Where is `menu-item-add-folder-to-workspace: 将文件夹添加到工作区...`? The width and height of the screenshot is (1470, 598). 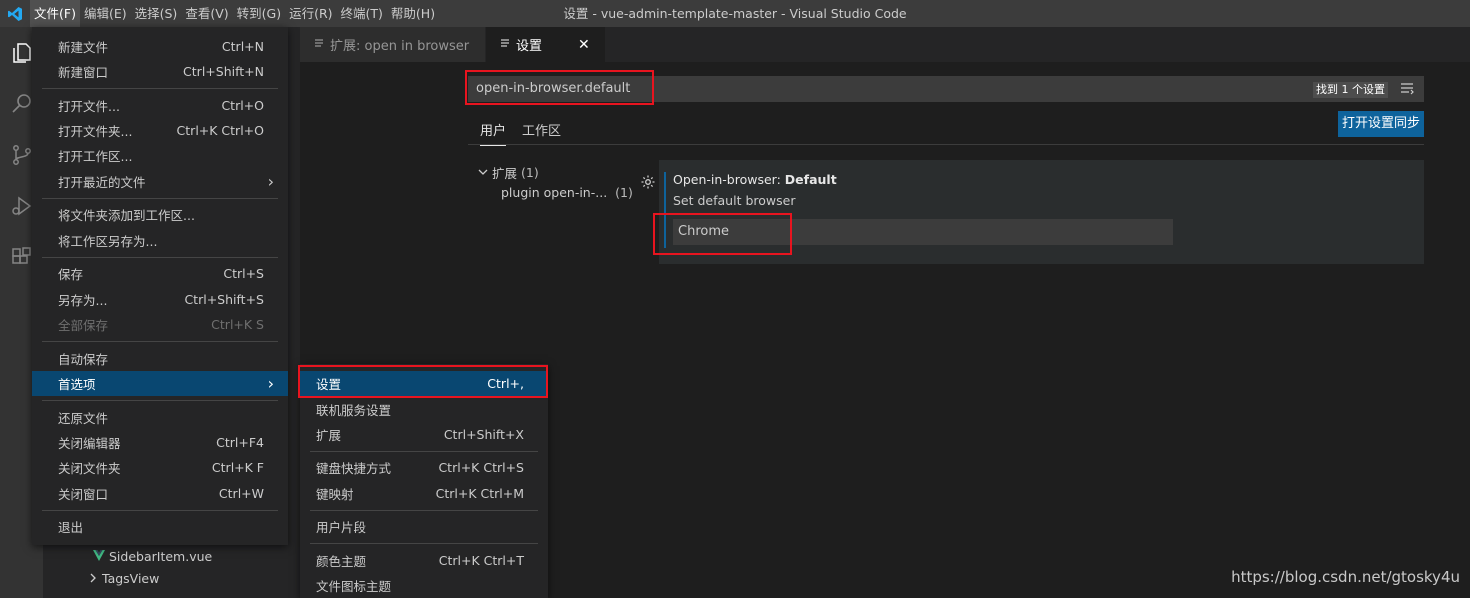
menu-item-add-folder-to-workspace: 将文件夹添加到工作区... is located at coordinates (160, 214).